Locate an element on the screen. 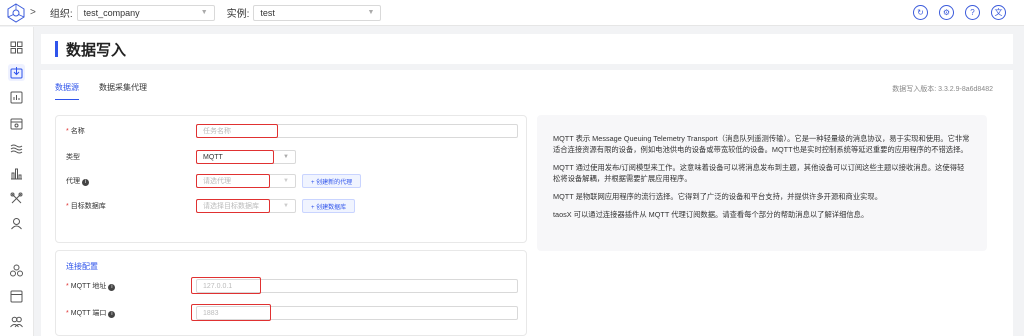 The width and height of the screenshot is (1024, 336). page-header: 数据写入 is located at coordinates (527, 49).